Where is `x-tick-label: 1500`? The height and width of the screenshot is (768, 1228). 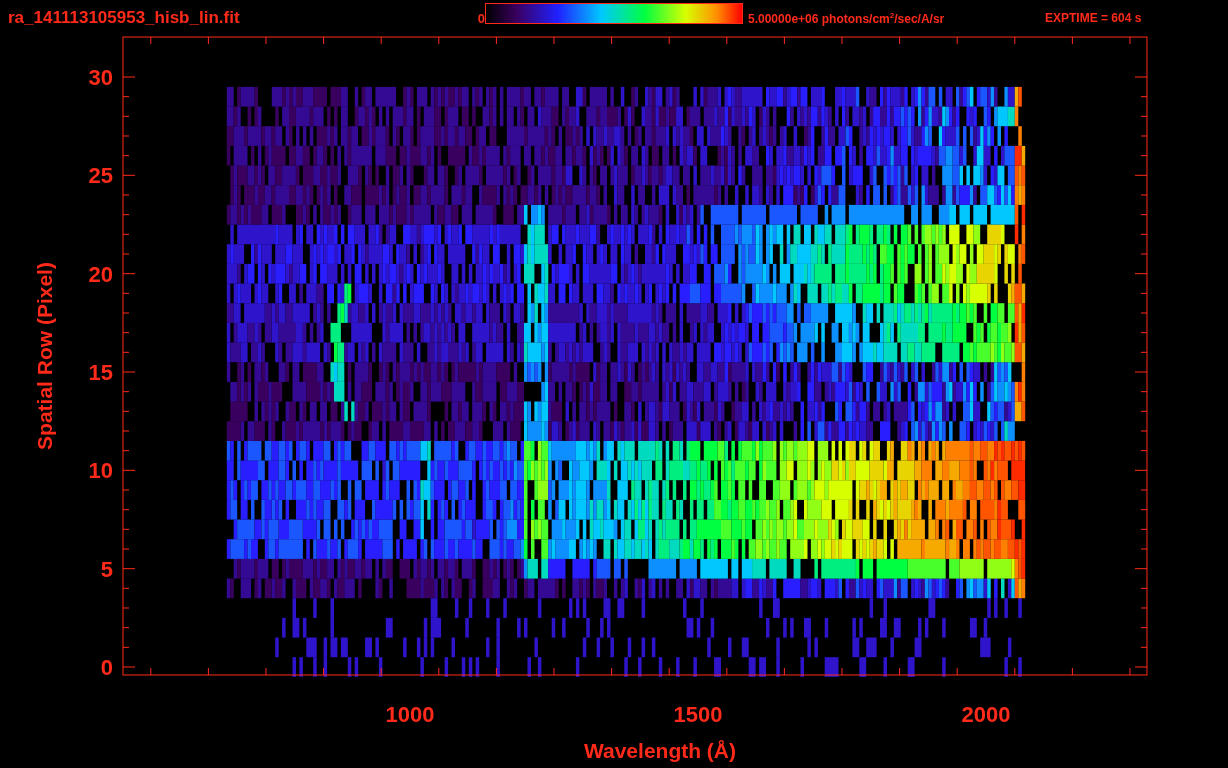 x-tick-label: 1500 is located at coordinates (698, 714).